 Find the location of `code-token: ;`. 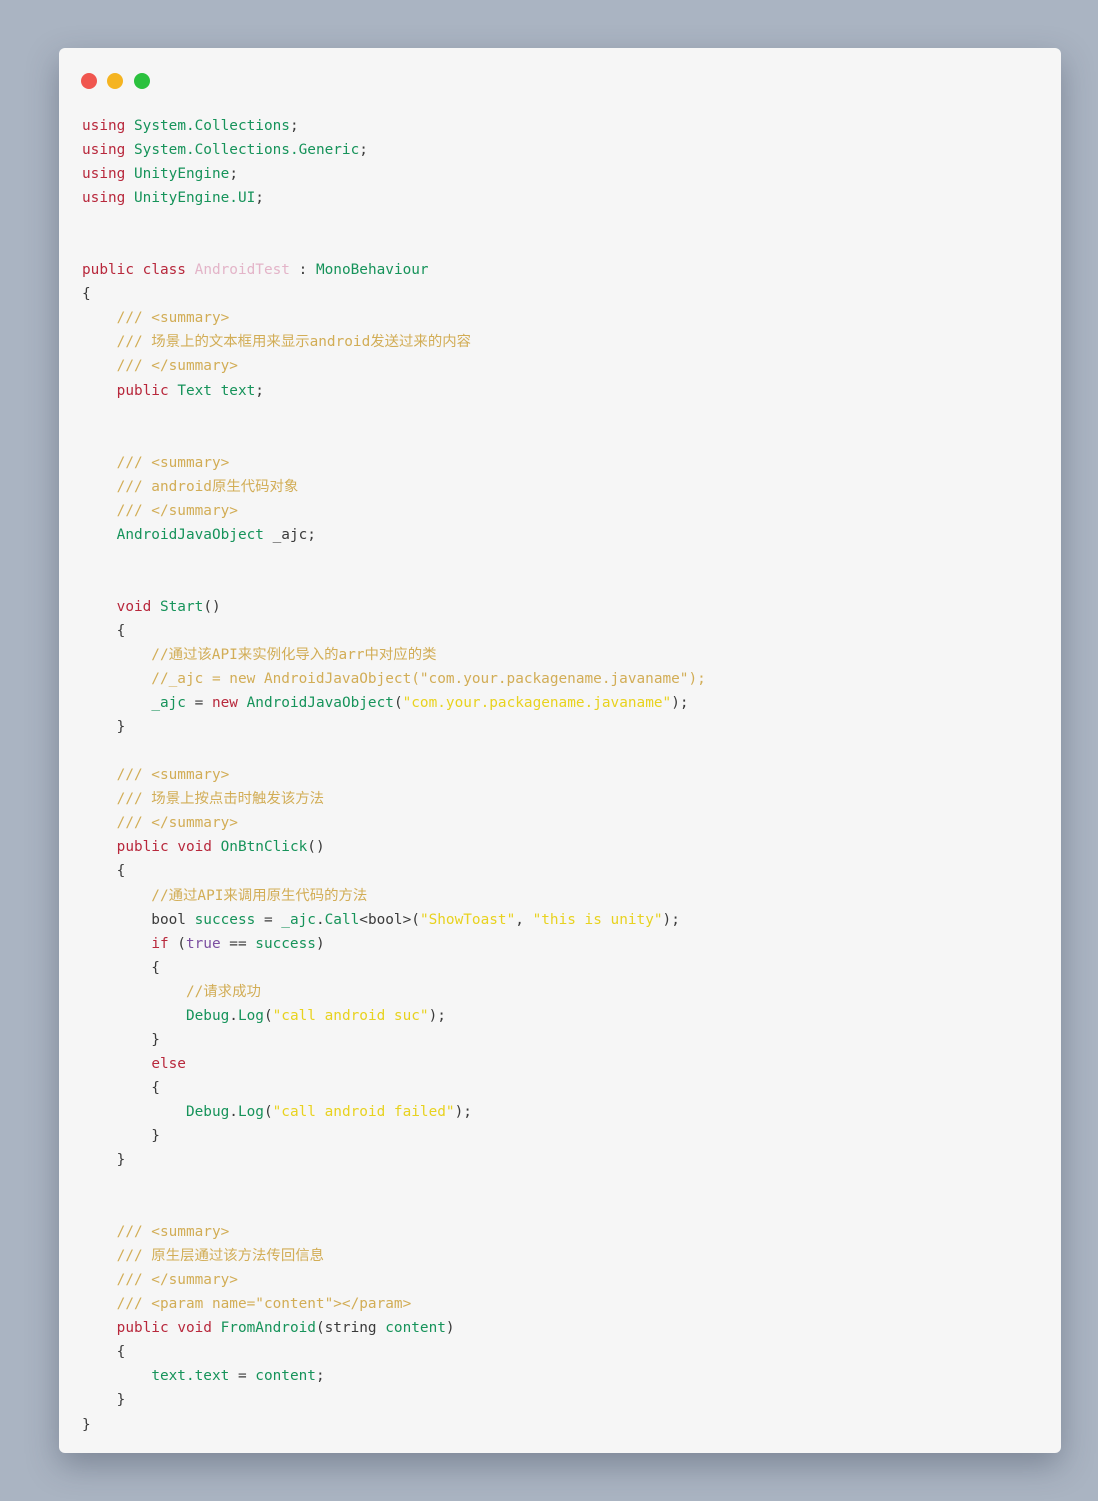

code-token: ; is located at coordinates (294, 126).